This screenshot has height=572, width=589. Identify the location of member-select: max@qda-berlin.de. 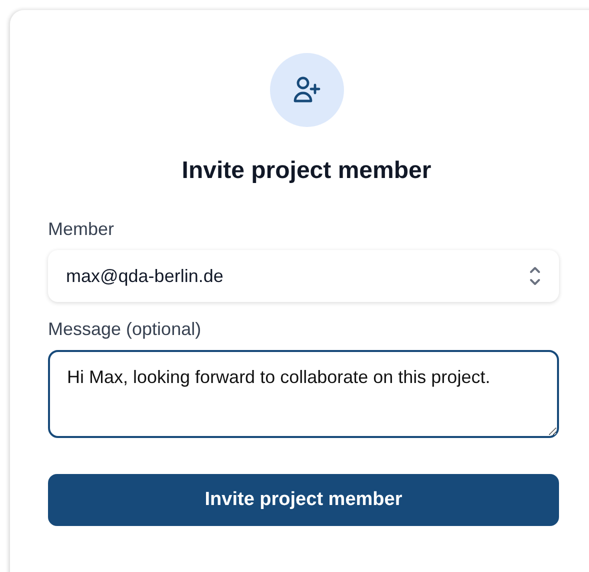
(303, 276).